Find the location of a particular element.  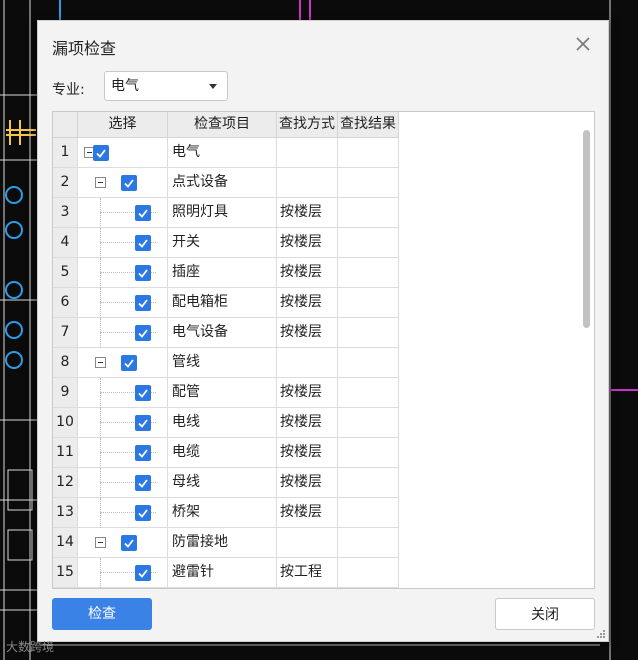

table-row: 10 电线 按楼层 is located at coordinates (226, 423).